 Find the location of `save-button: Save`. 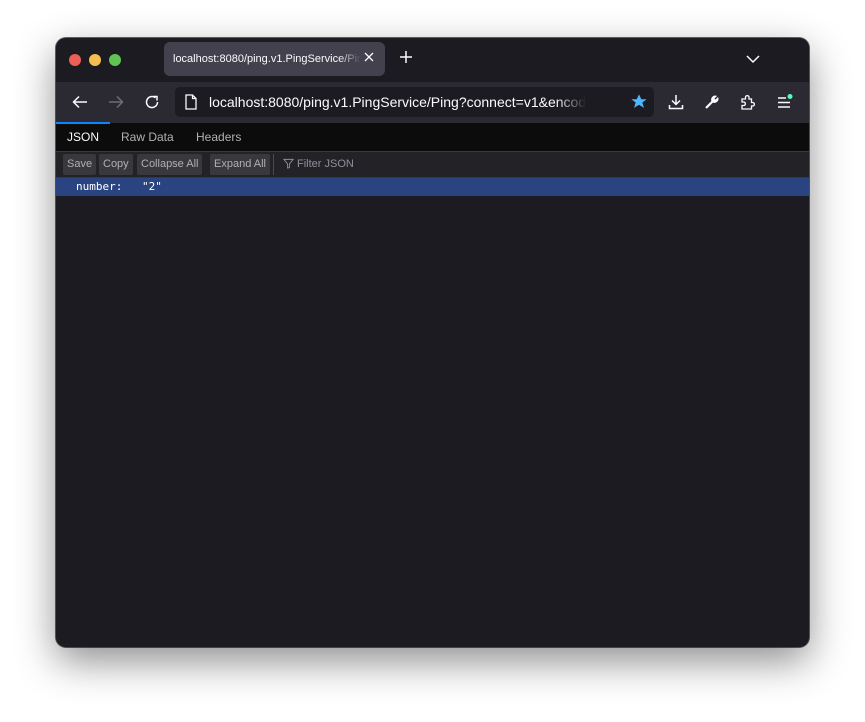

save-button: Save is located at coordinates (80, 164).